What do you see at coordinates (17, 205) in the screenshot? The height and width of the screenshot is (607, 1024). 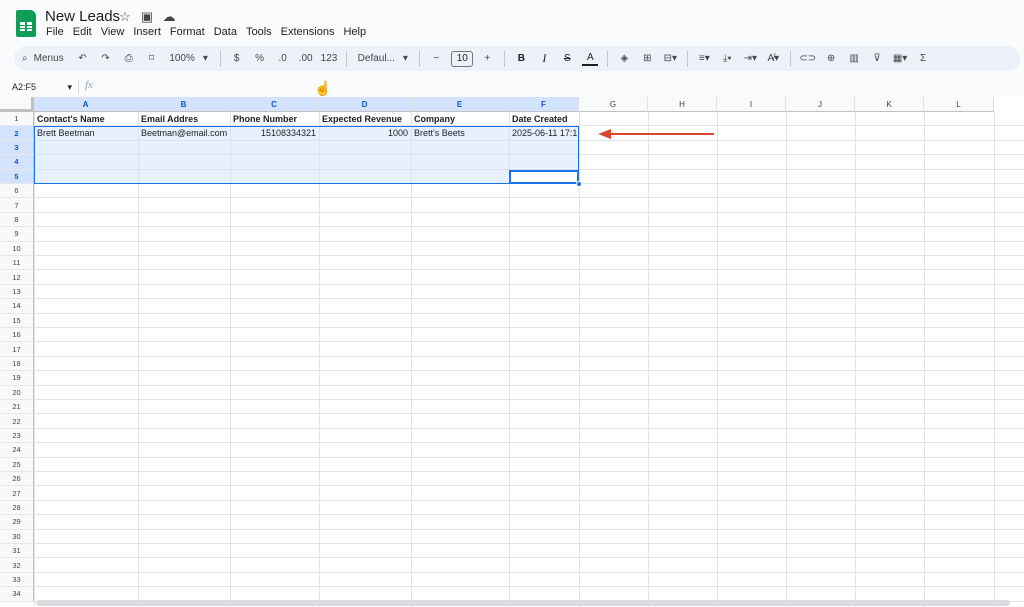 I see `row-header-7: 7` at bounding box center [17, 205].